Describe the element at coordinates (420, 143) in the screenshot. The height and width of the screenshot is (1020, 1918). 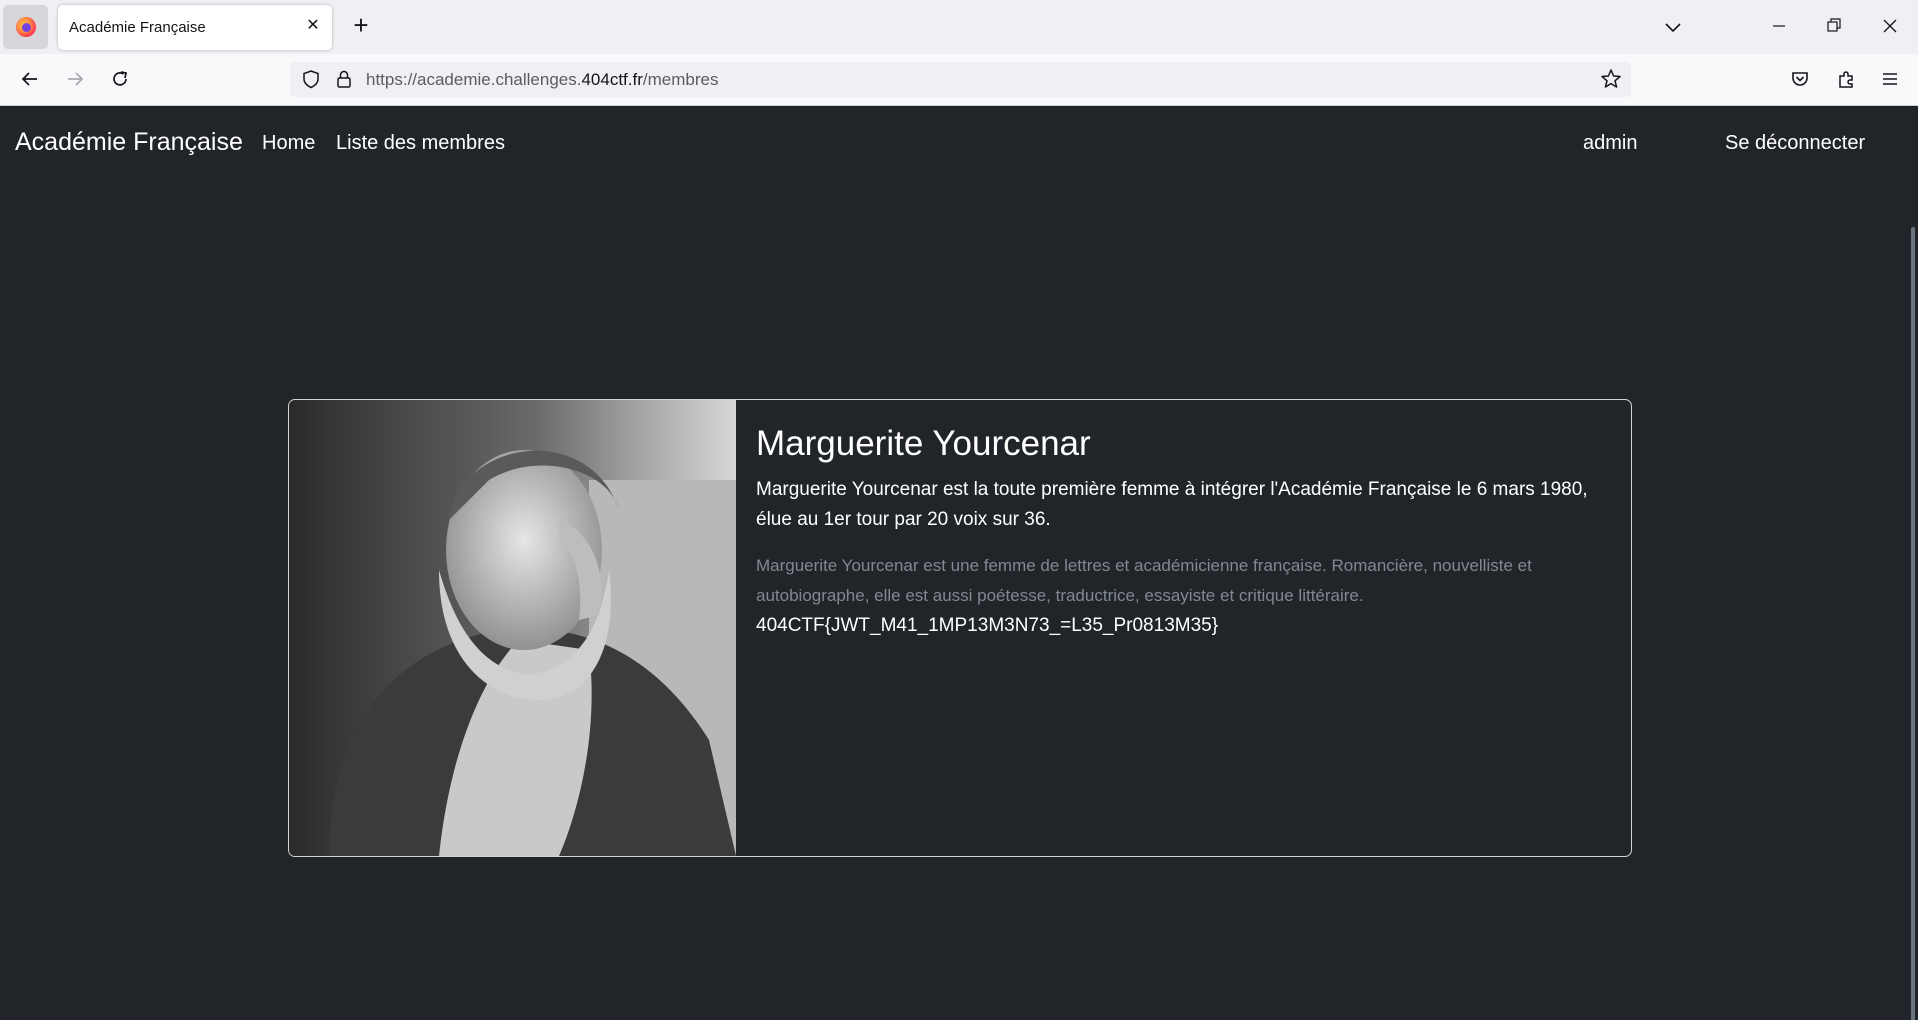
I see `nav-members-link: Liste des membres` at that location.